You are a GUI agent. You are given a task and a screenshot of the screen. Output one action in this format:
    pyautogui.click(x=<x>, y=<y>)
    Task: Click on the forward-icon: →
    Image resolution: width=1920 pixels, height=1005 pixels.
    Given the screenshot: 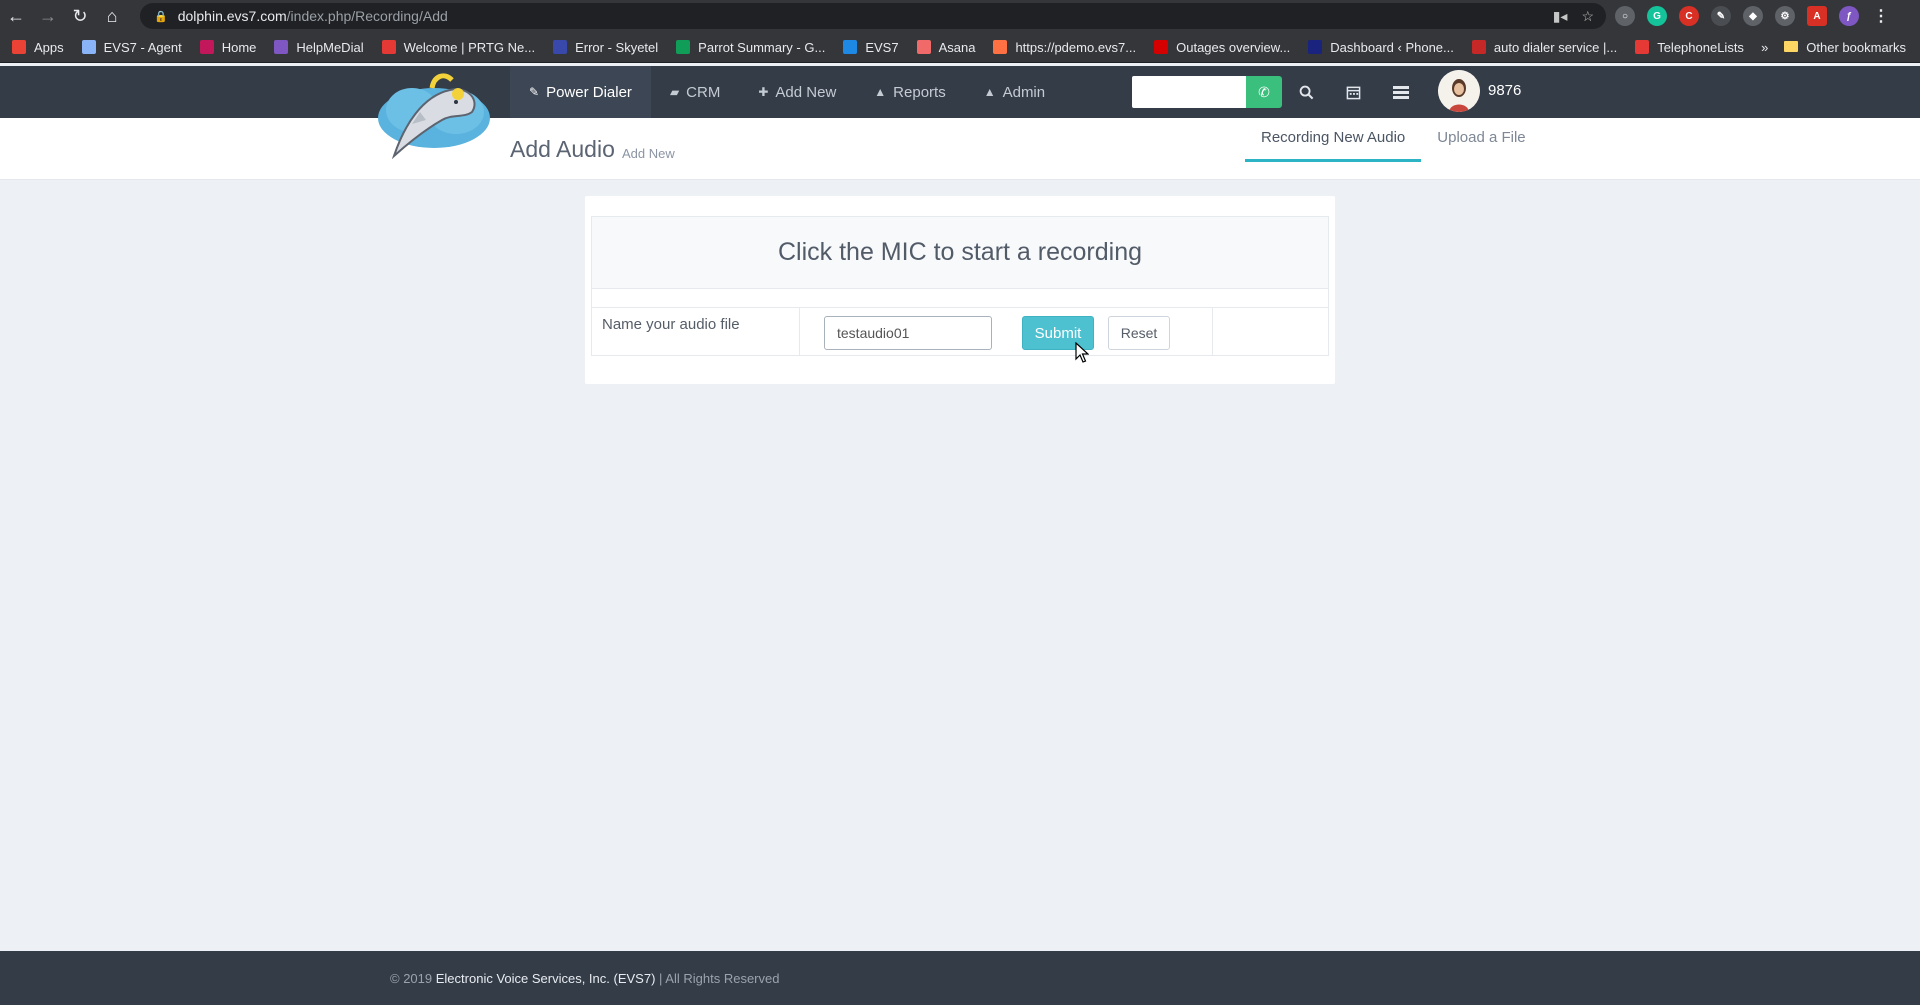 What is the action you would take?
    pyautogui.click(x=48, y=16)
    